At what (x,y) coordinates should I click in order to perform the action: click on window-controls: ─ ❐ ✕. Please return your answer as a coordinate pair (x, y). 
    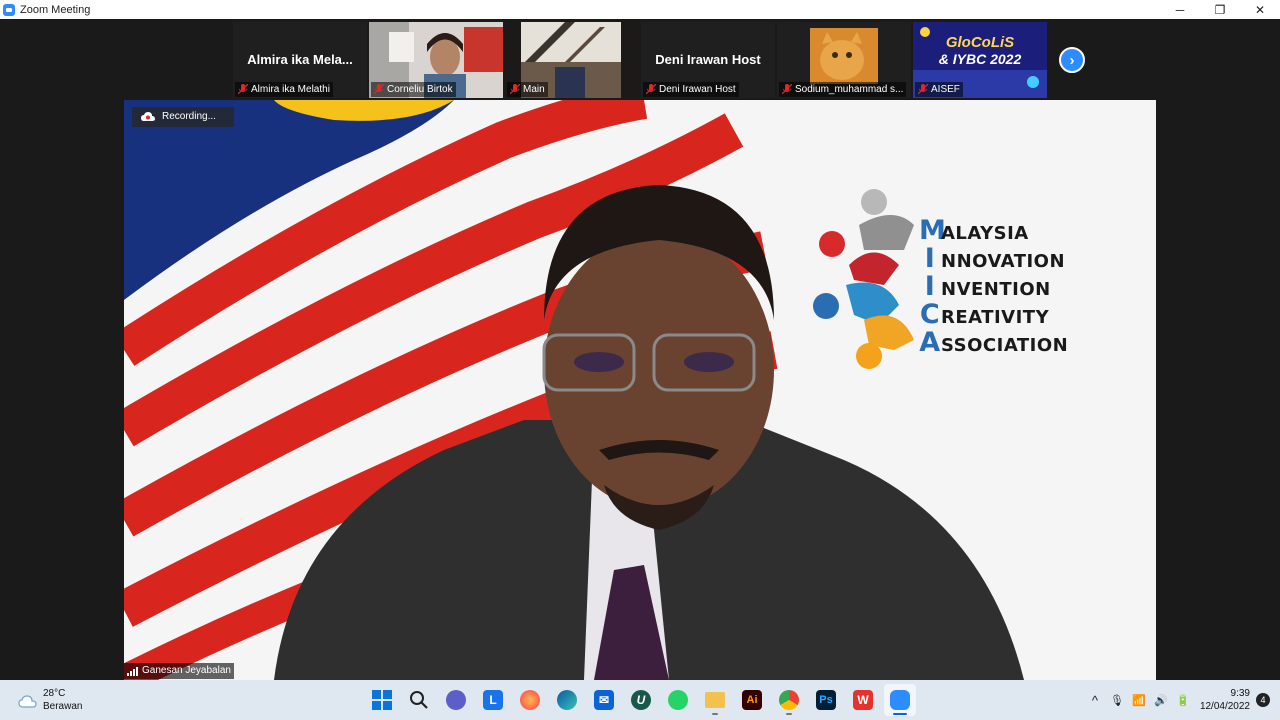
    Looking at the image, I should click on (1220, 9).